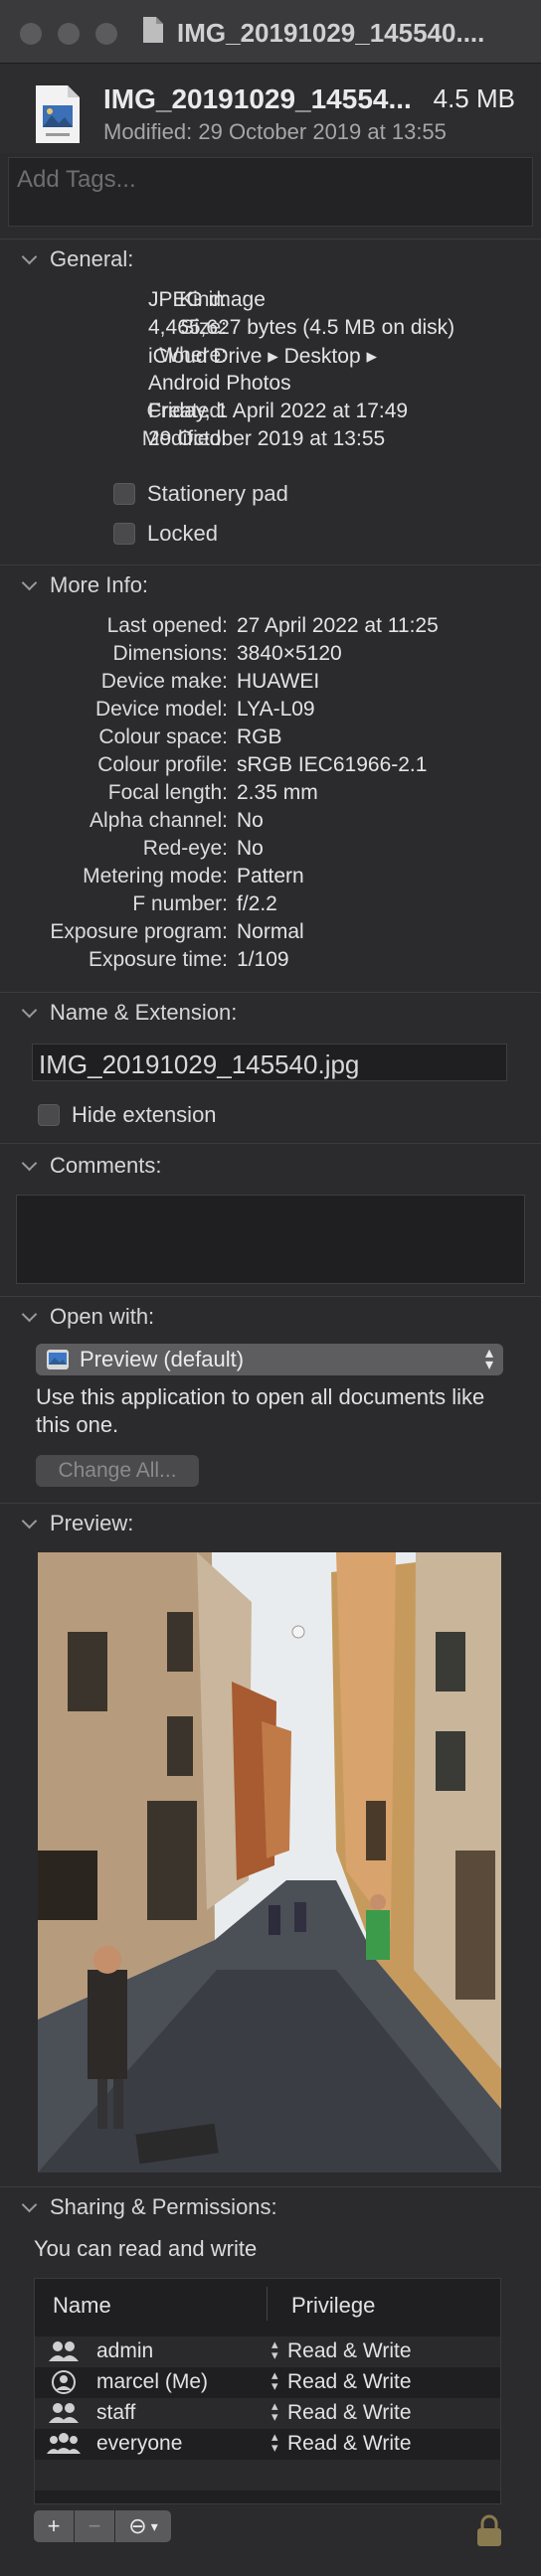  Describe the element at coordinates (139, 2443) in the screenshot. I see `user-name: everyone` at that location.